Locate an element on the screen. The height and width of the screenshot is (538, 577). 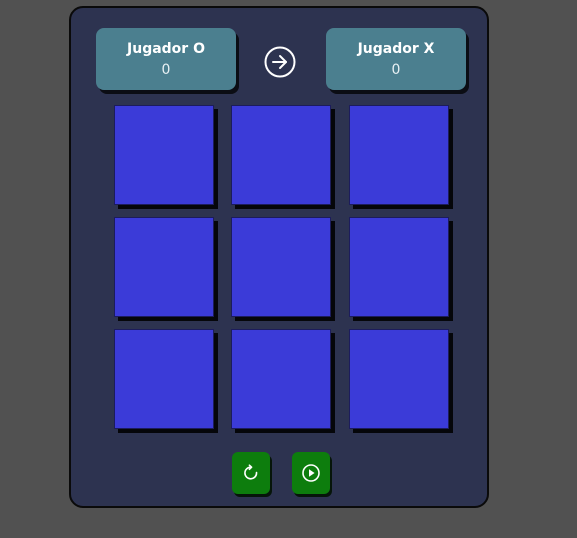
restart-icon is located at coordinates (251, 472).